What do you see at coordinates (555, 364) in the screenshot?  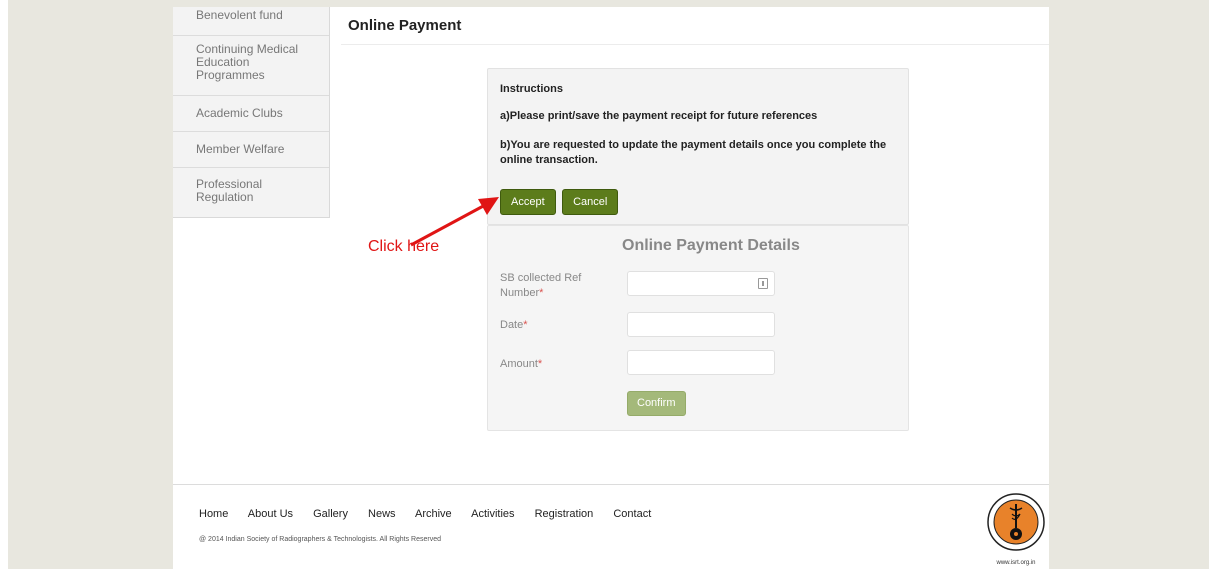 I see `amount-label: Amount*` at bounding box center [555, 364].